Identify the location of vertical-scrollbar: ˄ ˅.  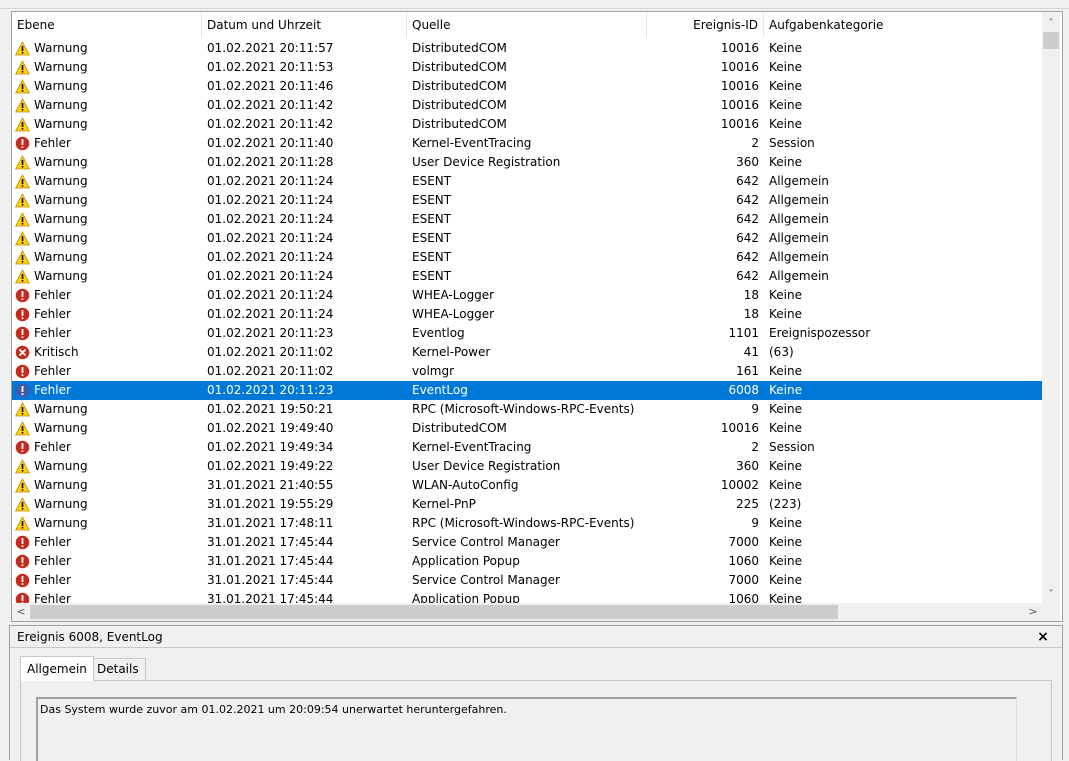
(1051, 307).